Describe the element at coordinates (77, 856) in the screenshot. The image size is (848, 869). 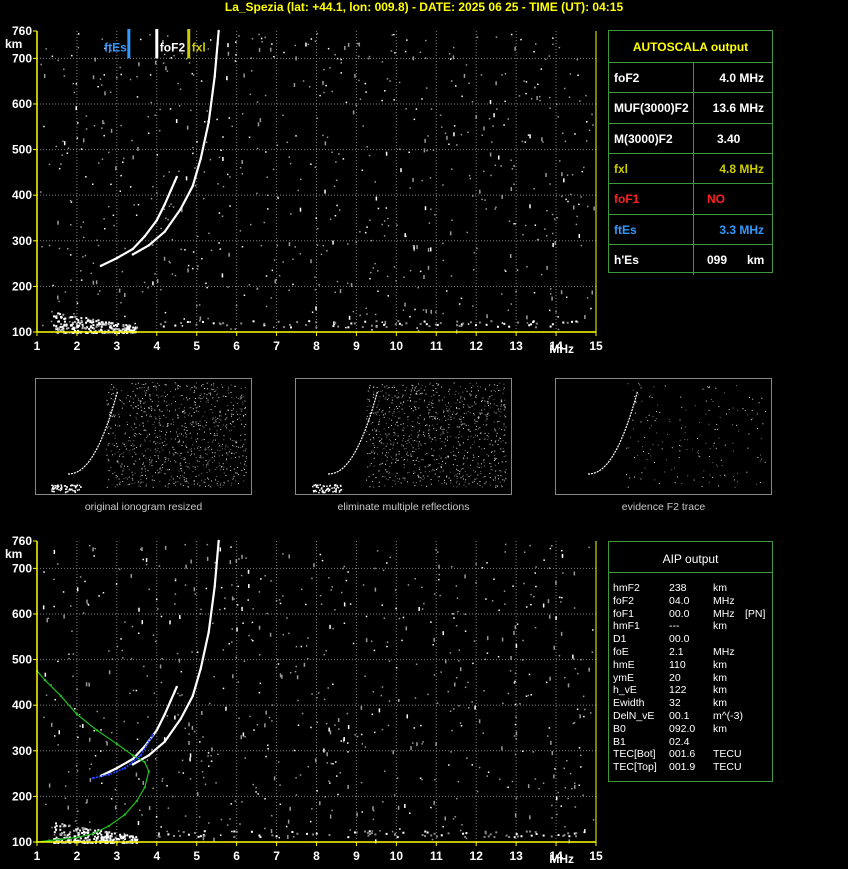
I see `x-tick-label: 2` at that location.